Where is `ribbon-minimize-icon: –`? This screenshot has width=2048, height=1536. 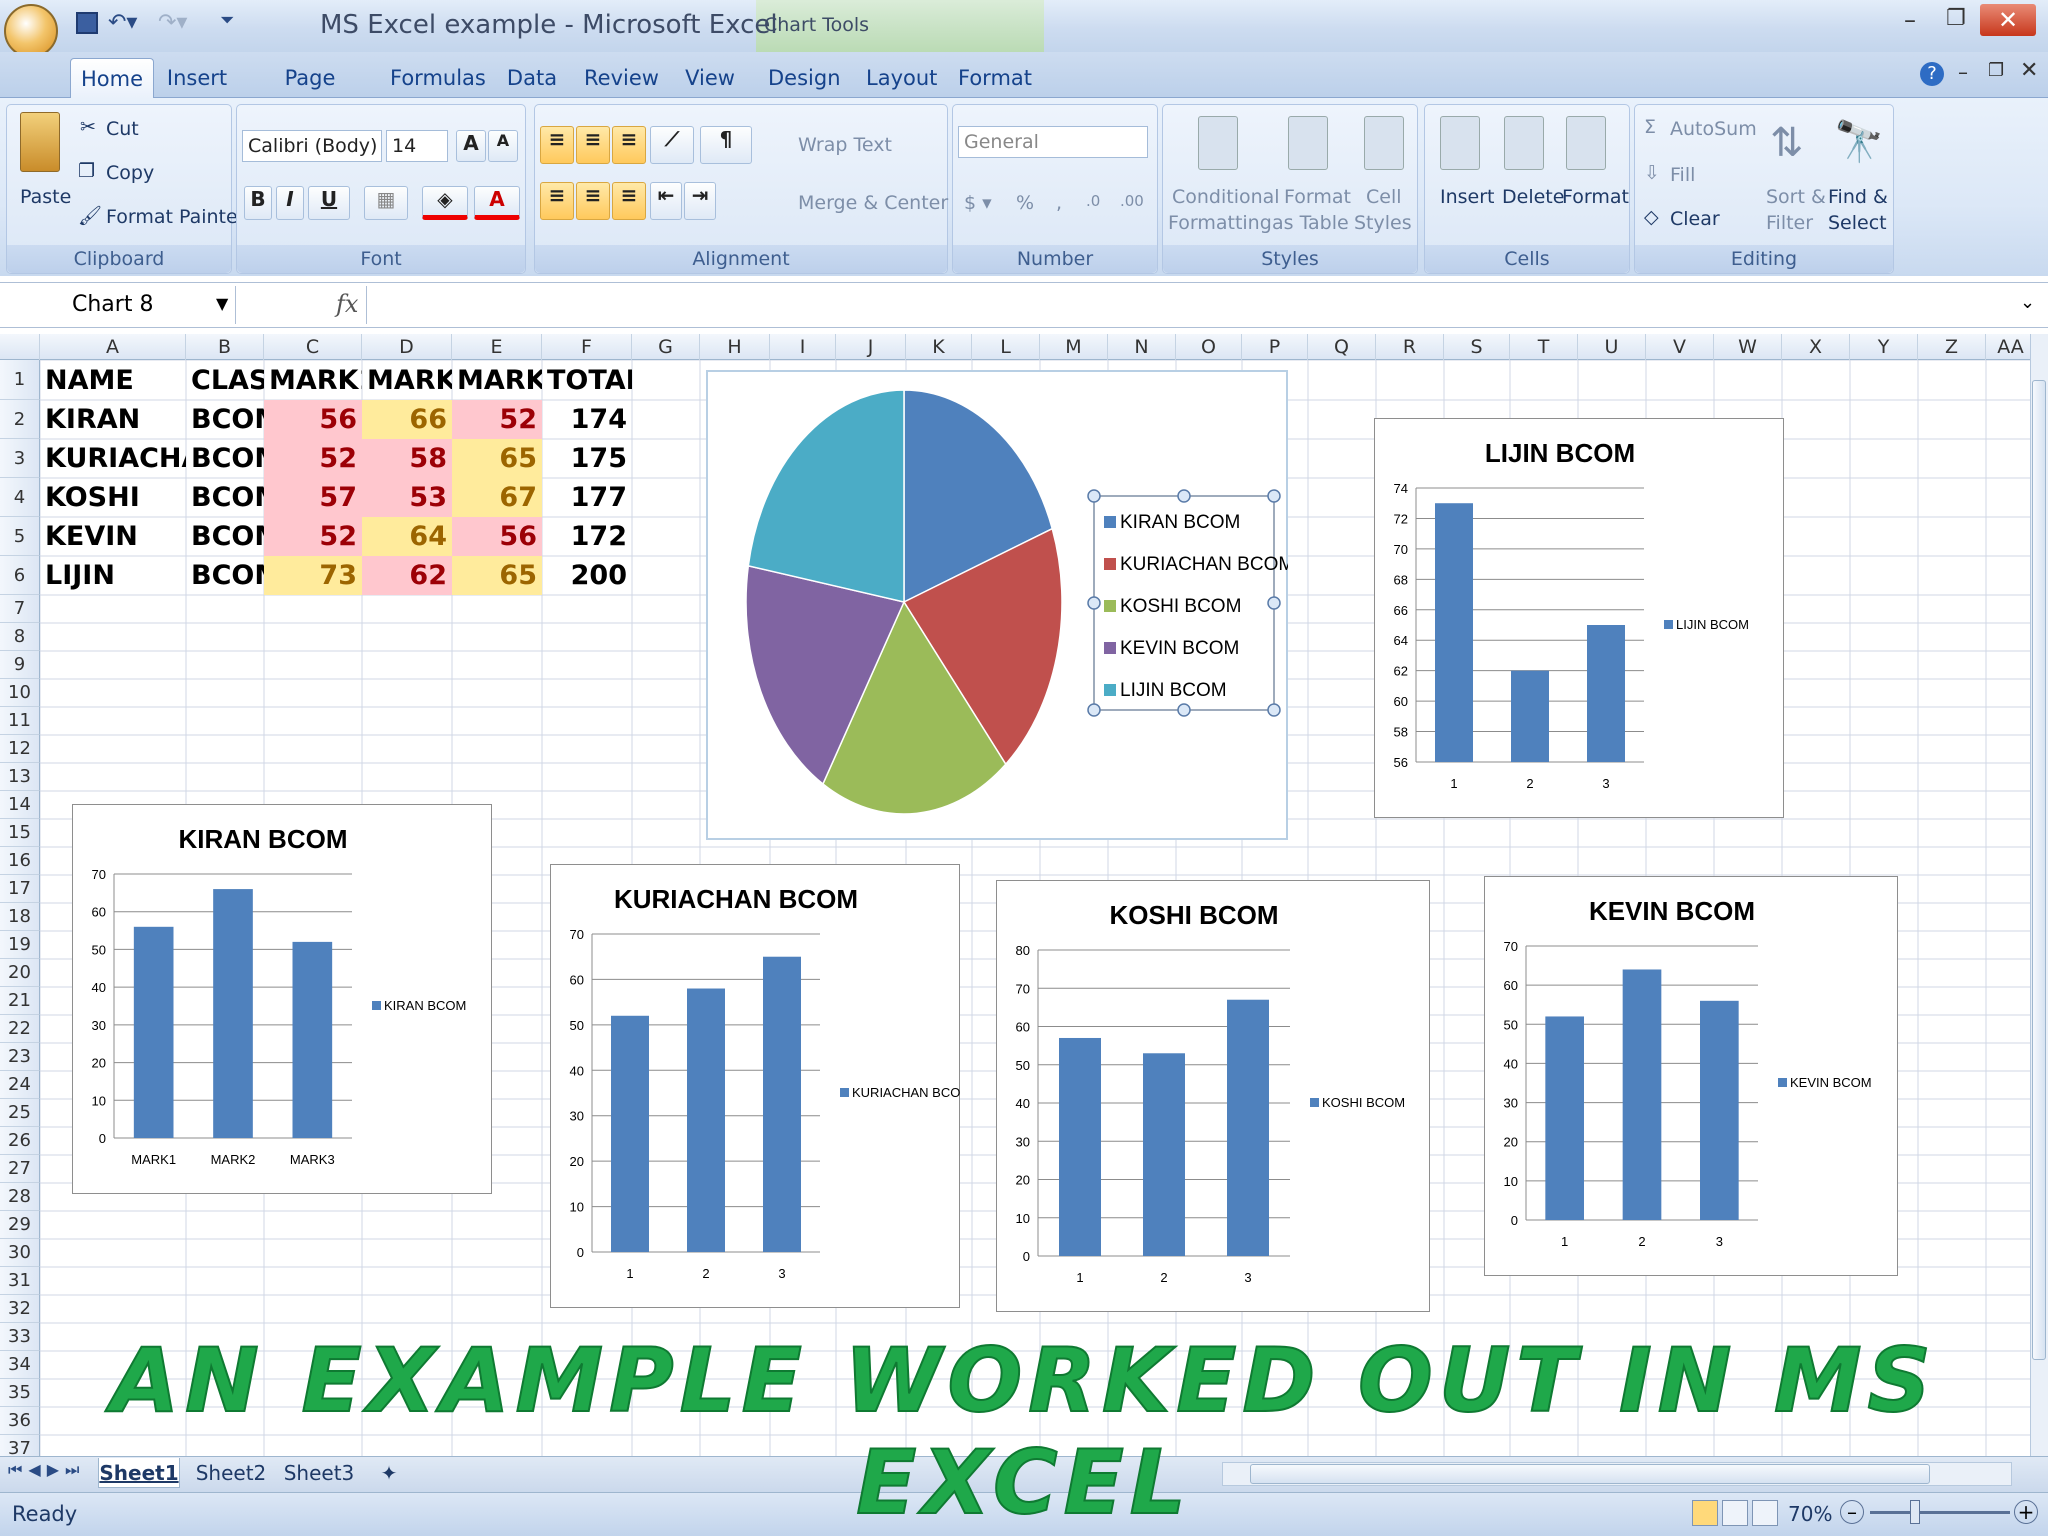 ribbon-minimize-icon: – is located at coordinates (1963, 72).